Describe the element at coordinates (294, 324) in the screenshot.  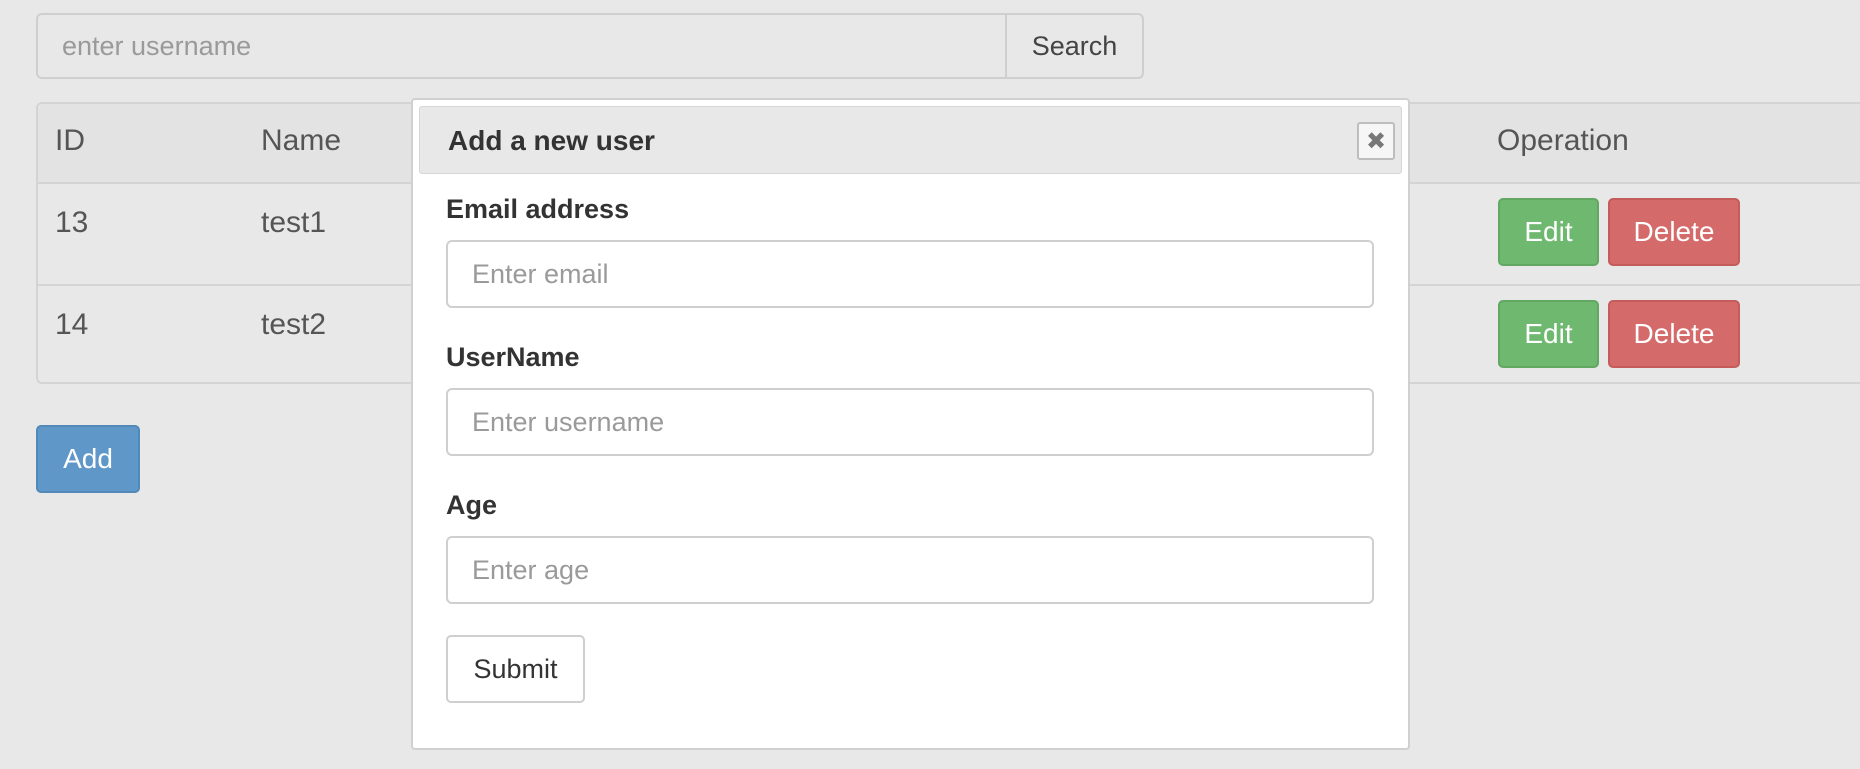
I see `cell-name: test2` at that location.